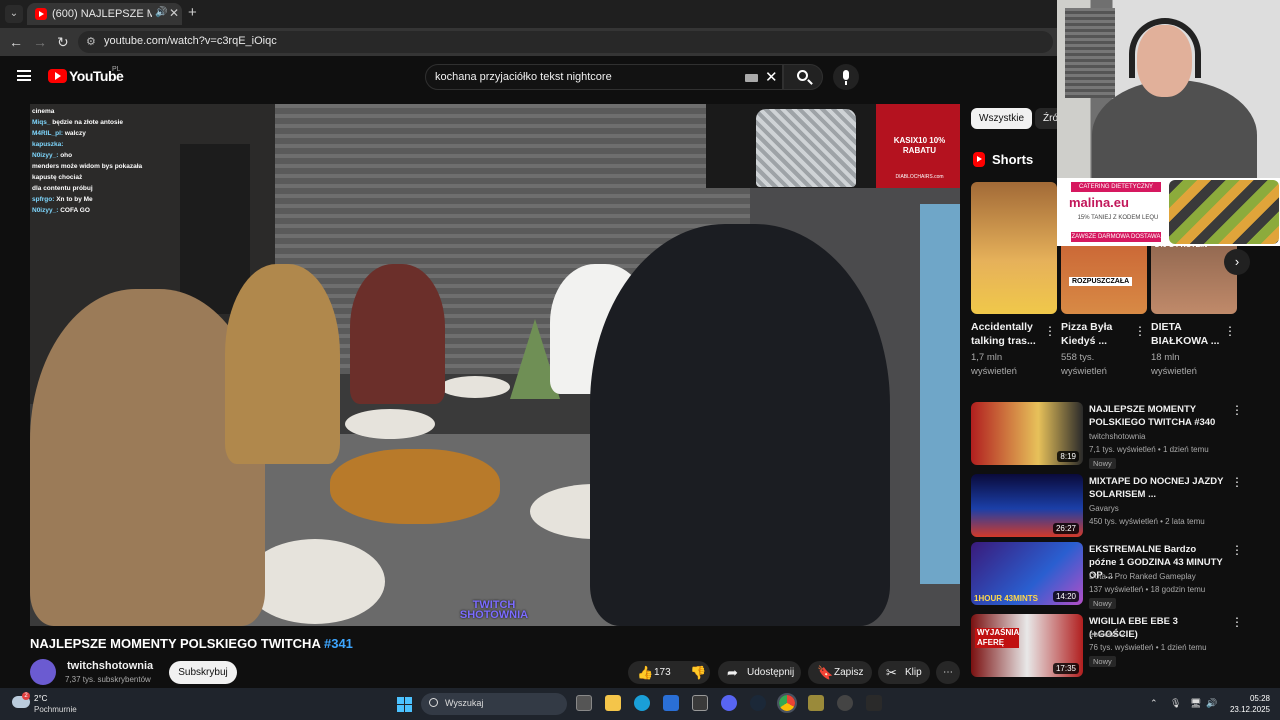  I want to click on address-bar: ⚙ youtube.com/watch?v=c3rqE_iOiqc, so click(565, 42).